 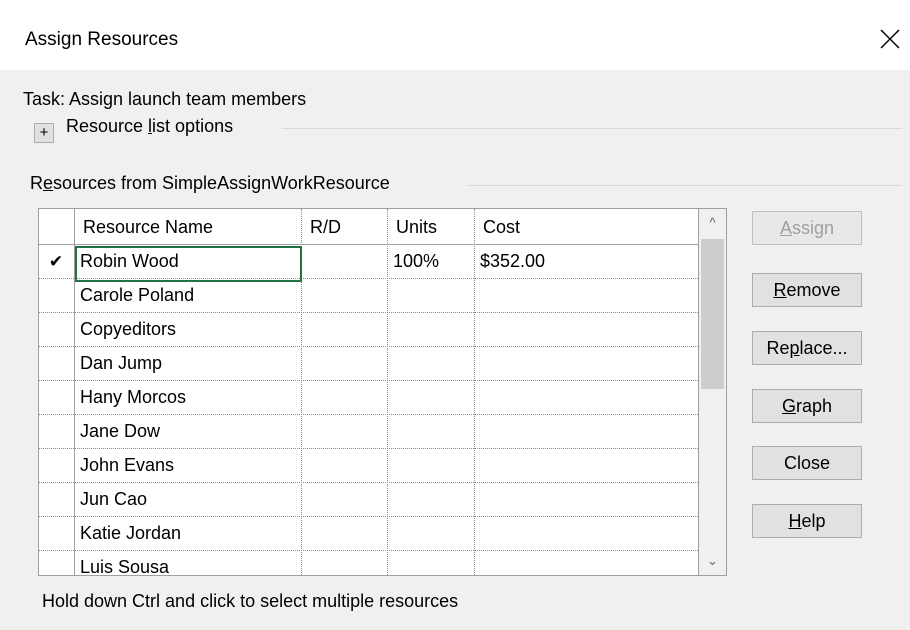 I want to click on close-button: Close, so click(x=807, y=463).